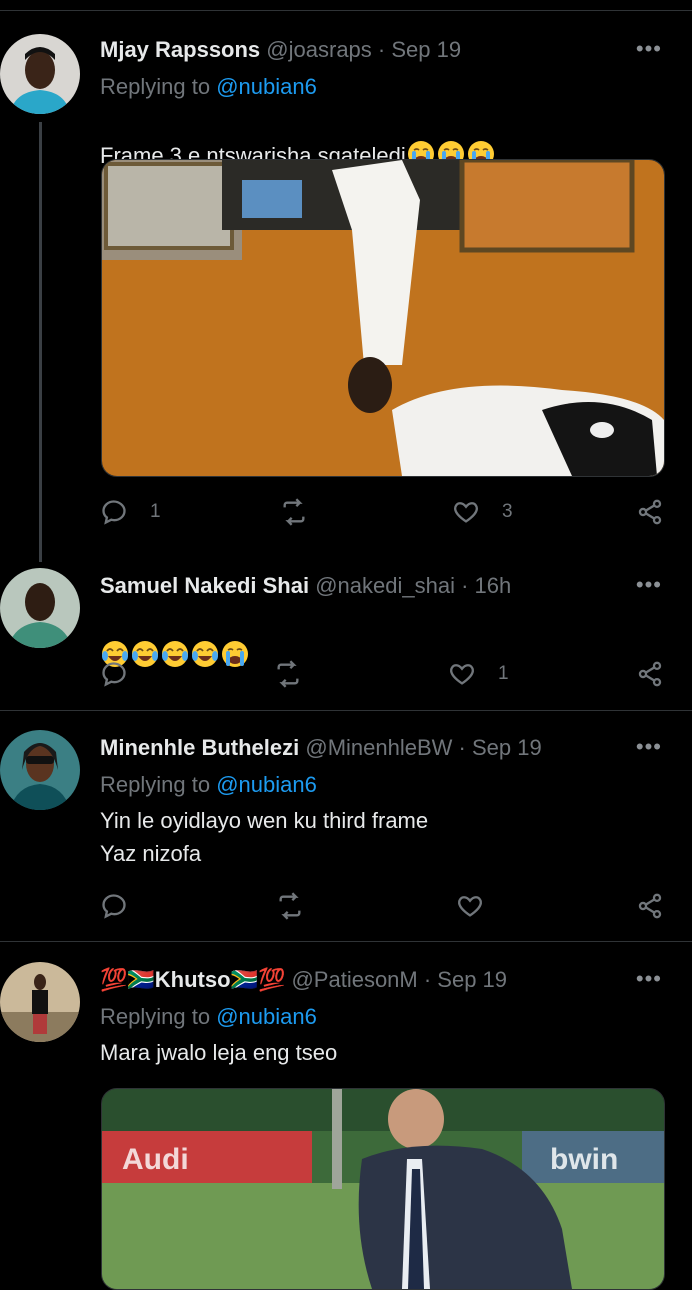  I want to click on tweet-image-man-on-pitch: Audi bwin, so click(383, 1189).